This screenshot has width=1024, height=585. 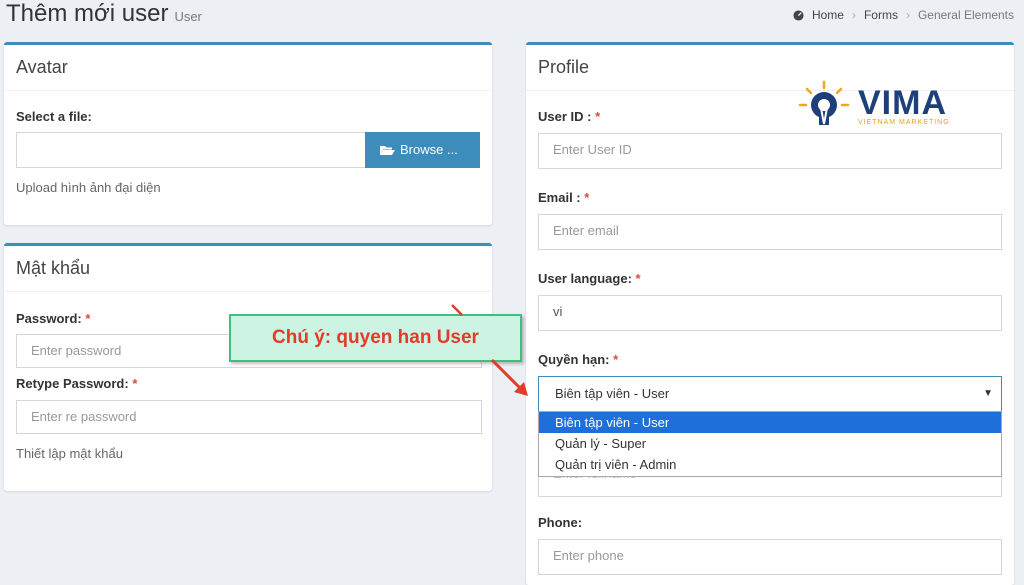 What do you see at coordinates (612, 393) in the screenshot?
I see `role-select-value: Biên tập viên - User` at bounding box center [612, 393].